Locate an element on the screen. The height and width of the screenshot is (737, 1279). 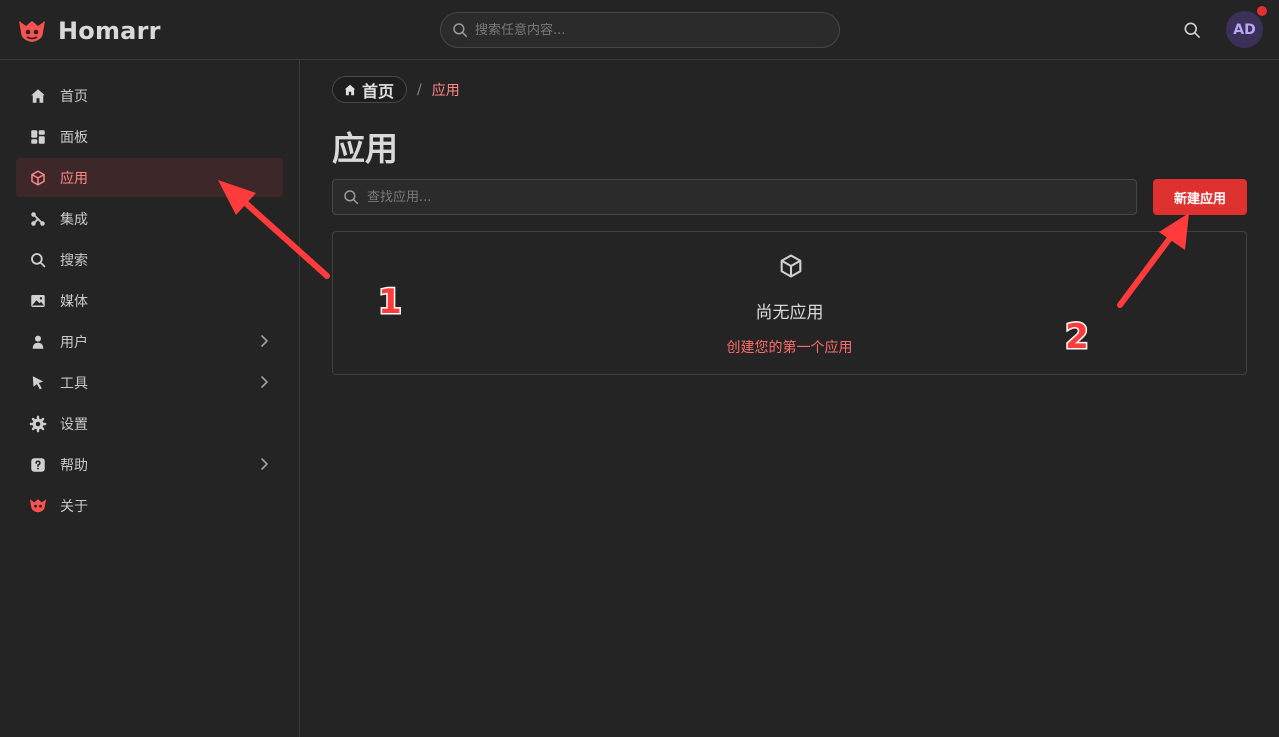
empty-state-card: 尚无应用 创建您的第一个应用 is located at coordinates (789, 303).